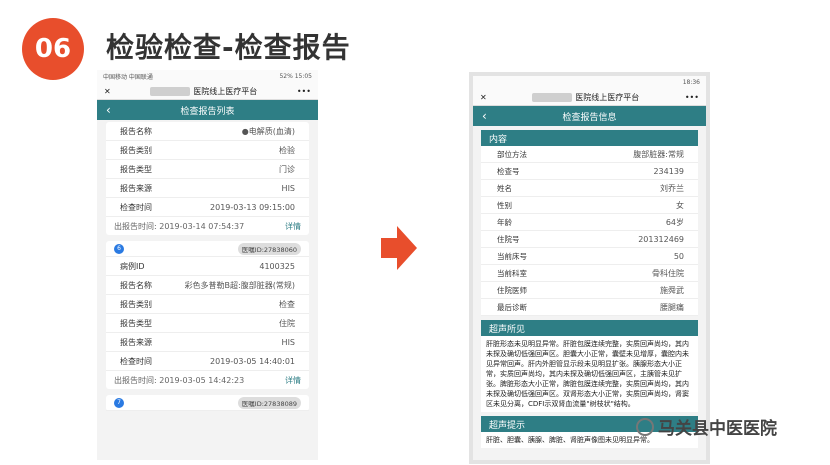 The width and height of the screenshot is (830, 465). I want to click on index-badge: 6, so click(119, 248).